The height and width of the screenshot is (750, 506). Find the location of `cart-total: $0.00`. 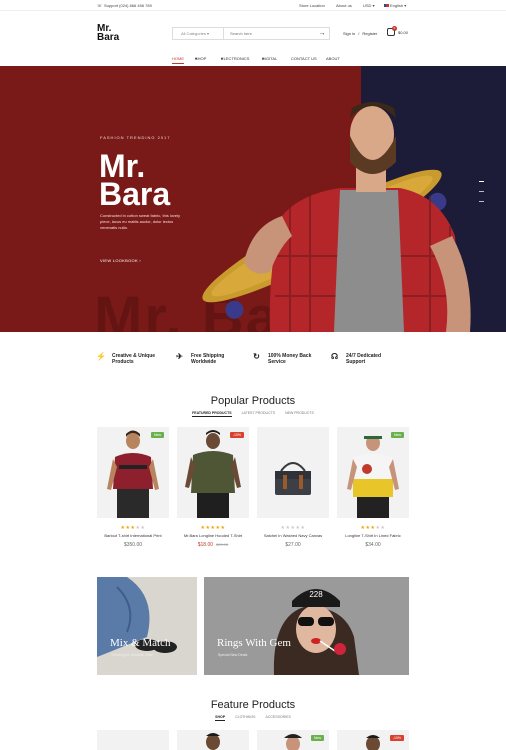

cart-total: $0.00 is located at coordinates (403, 32).